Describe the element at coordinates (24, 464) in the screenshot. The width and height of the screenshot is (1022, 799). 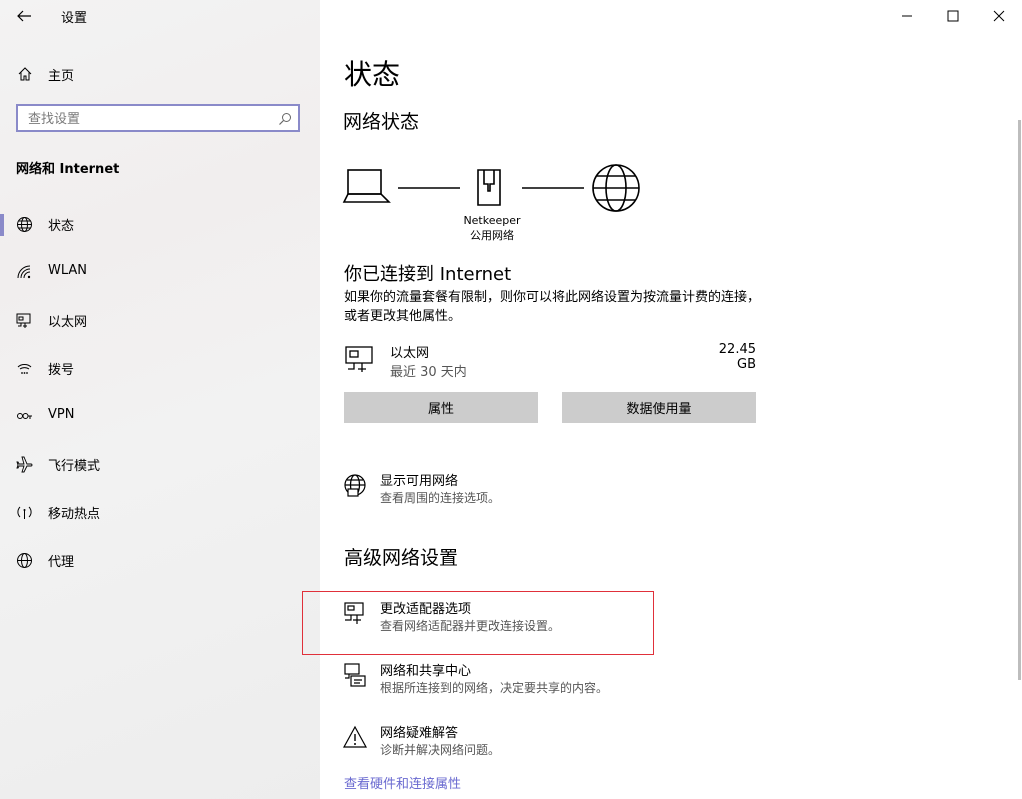
I see `airplane-icon` at that location.